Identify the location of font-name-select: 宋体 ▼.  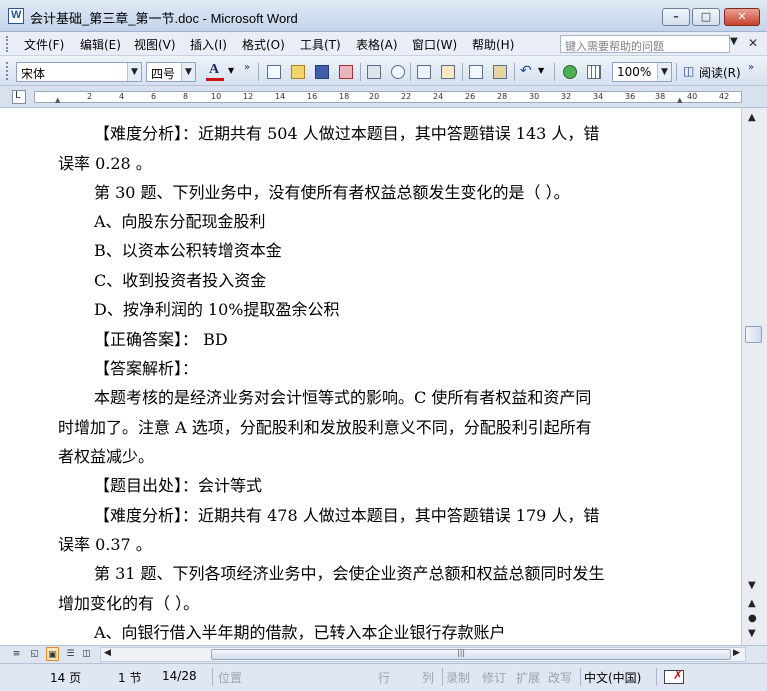
(79, 72).